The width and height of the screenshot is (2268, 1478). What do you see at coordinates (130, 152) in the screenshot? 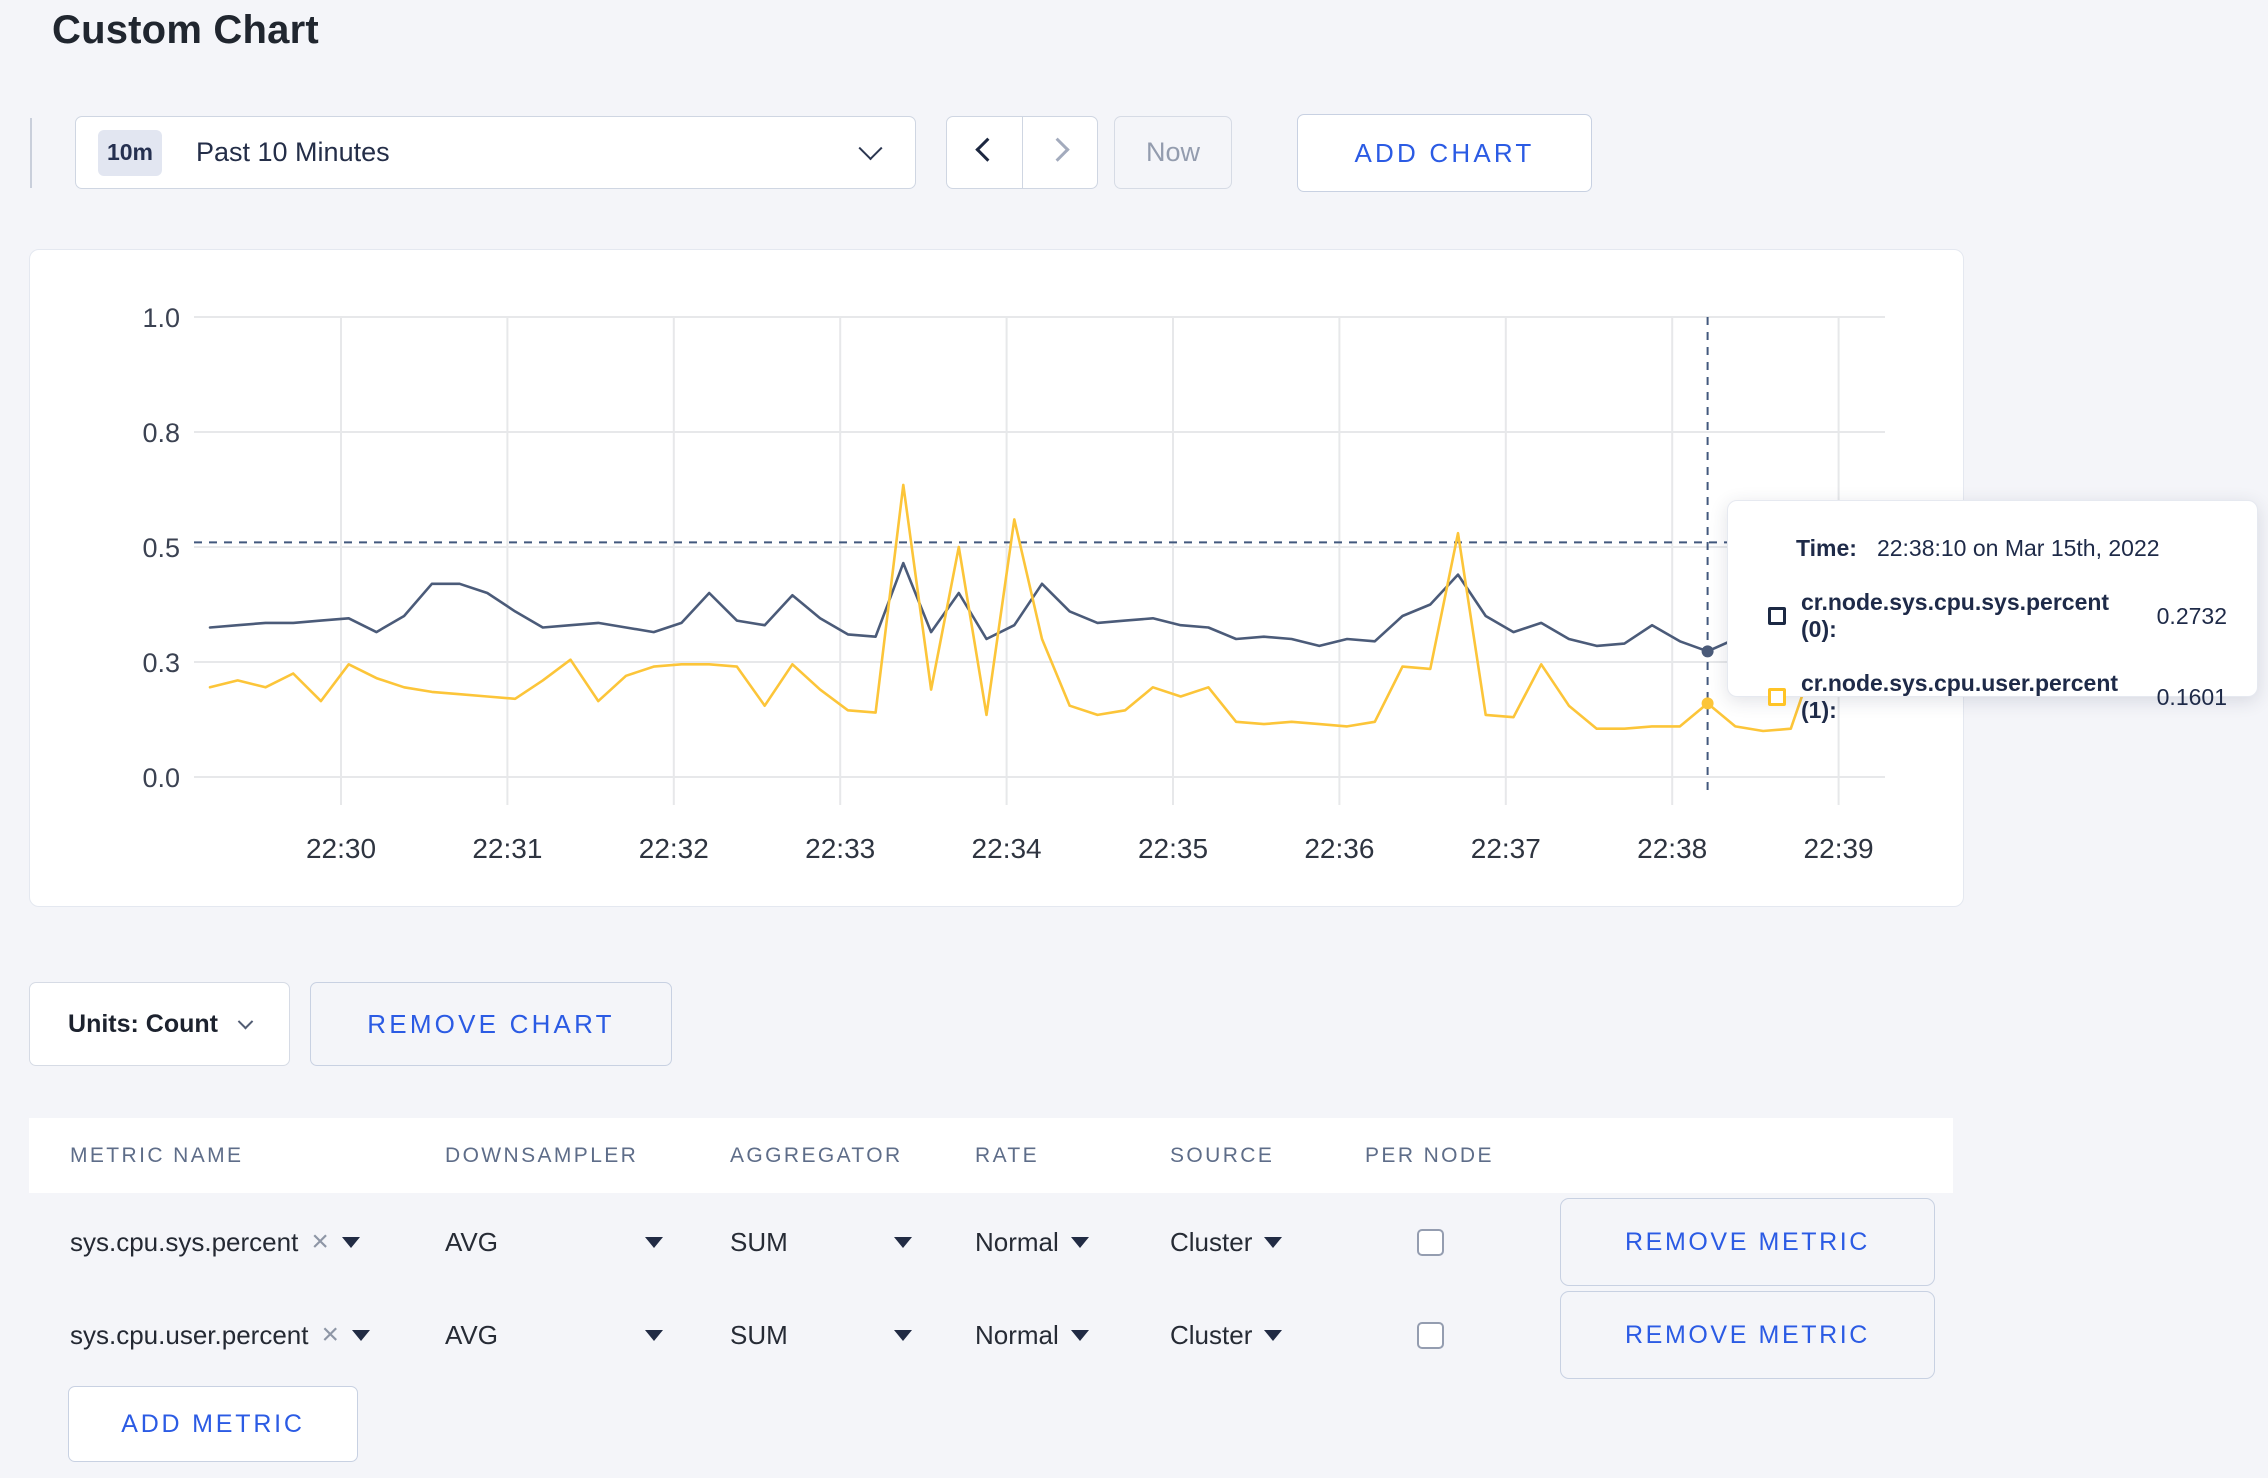
I see `time-range-badge: 10m` at bounding box center [130, 152].